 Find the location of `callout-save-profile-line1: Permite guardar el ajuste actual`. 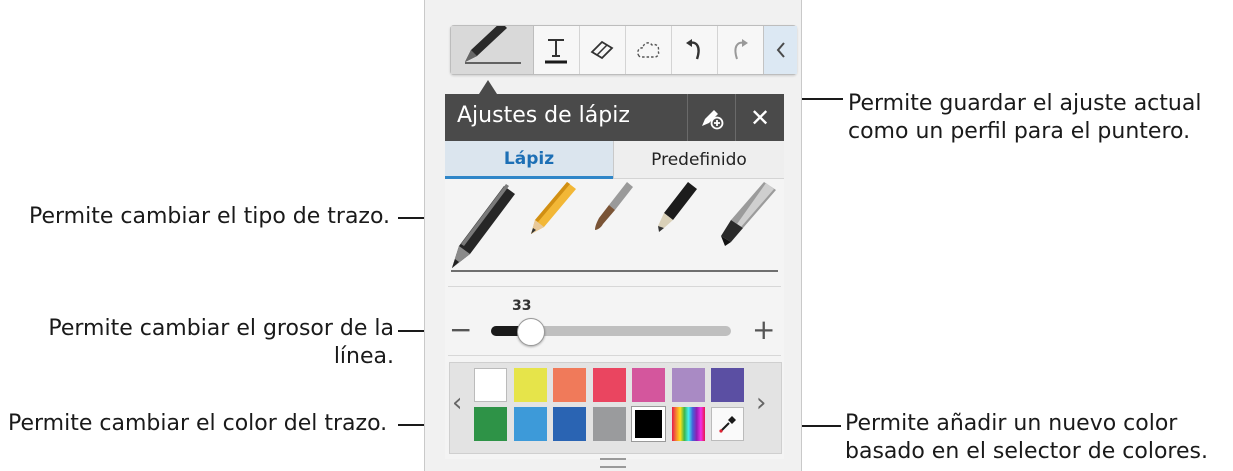

callout-save-profile-line1: Permite guardar el ajuste actual is located at coordinates (1025, 103).